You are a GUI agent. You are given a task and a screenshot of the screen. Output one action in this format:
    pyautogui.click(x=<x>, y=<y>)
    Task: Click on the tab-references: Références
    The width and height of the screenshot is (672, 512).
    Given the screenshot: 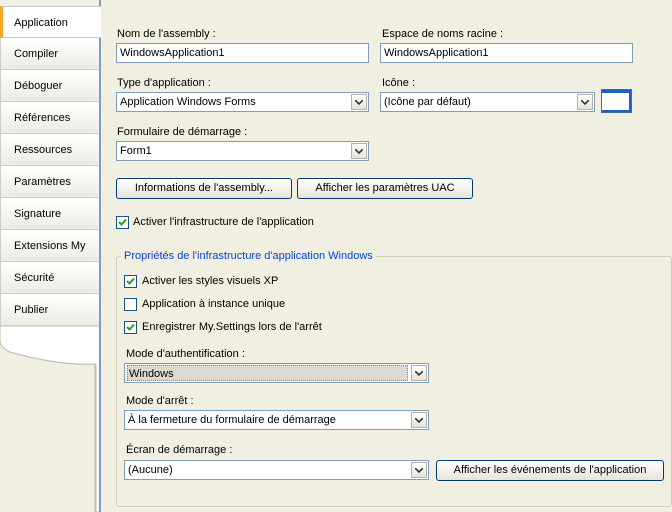 What is the action you would take?
    pyautogui.click(x=49, y=118)
    